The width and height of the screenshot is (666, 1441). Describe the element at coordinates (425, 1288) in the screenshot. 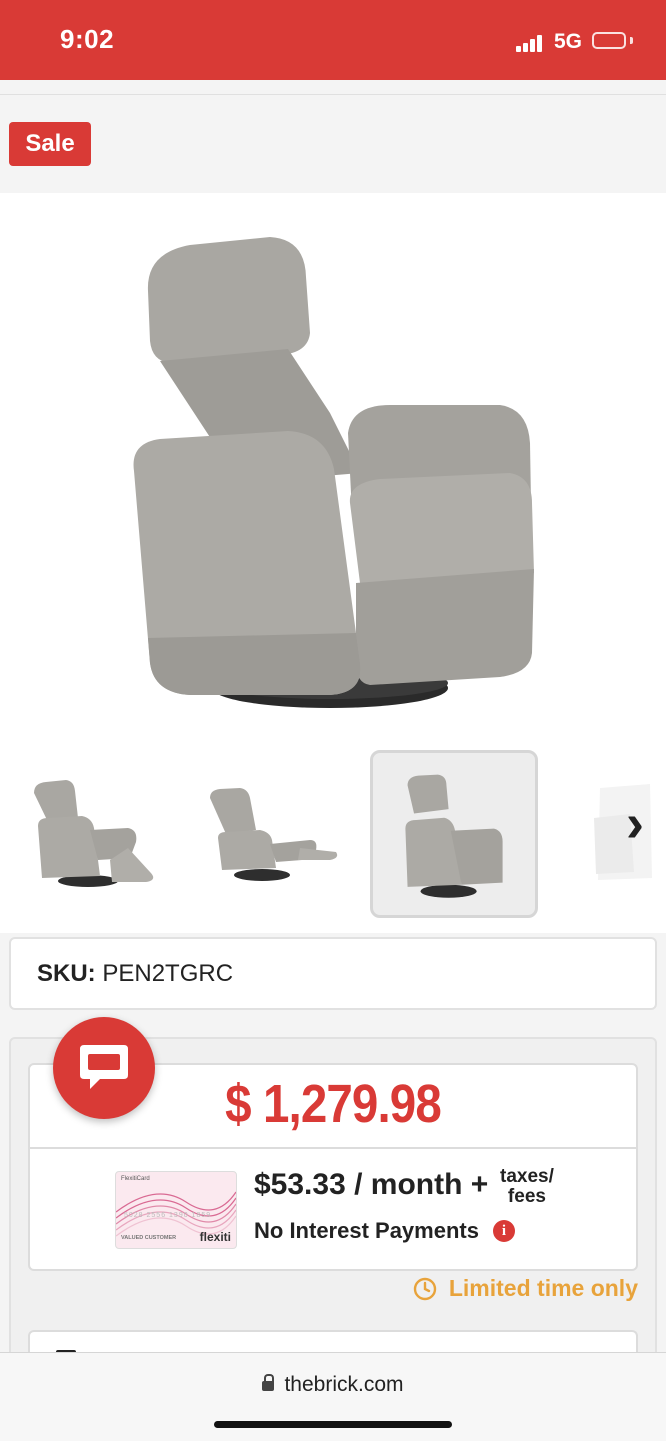

I see `clock-icon` at that location.